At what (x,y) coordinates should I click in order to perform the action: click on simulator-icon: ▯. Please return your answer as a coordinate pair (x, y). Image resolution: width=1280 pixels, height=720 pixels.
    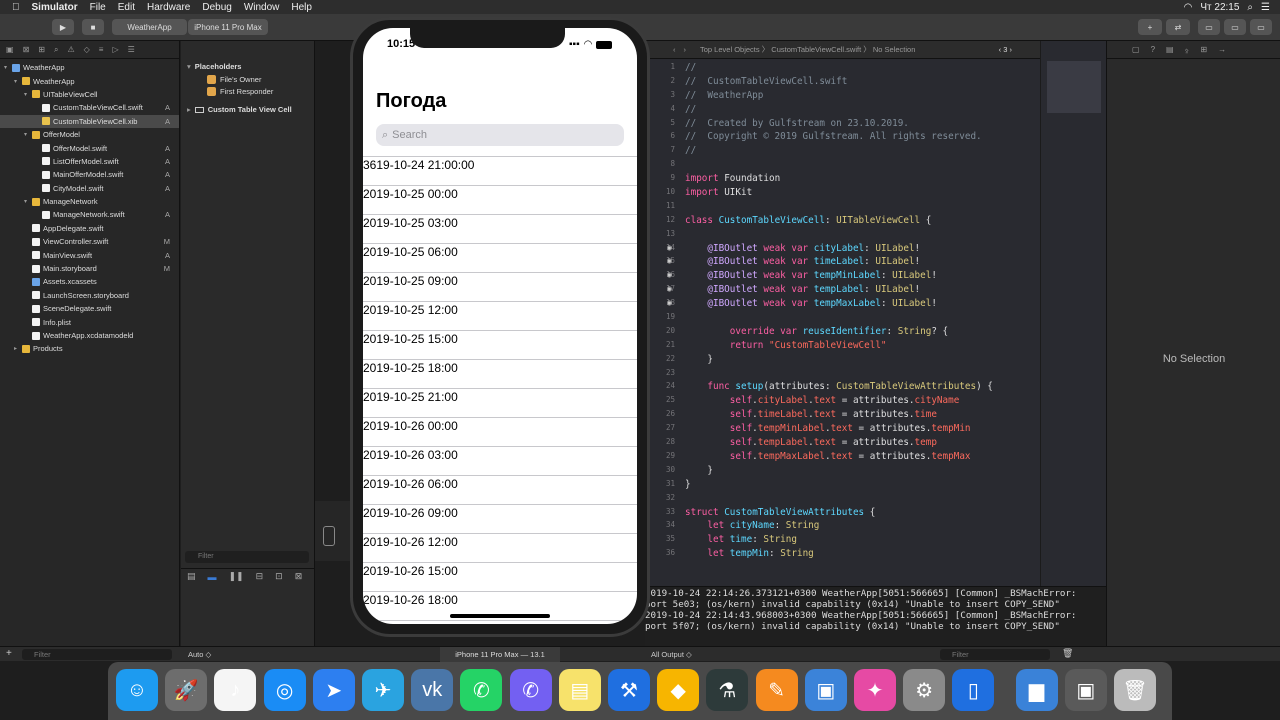
    Looking at the image, I should click on (973, 690).